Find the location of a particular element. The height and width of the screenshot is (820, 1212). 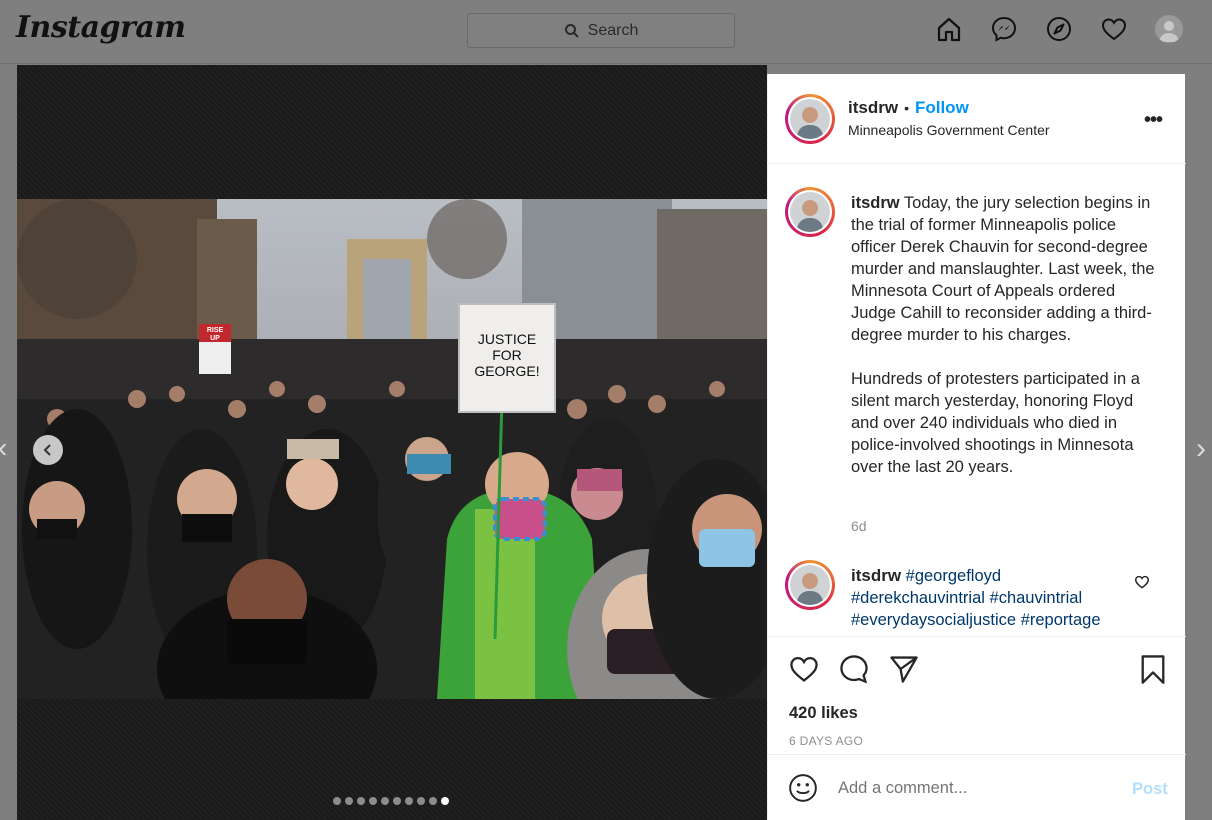

caption-author-avatar is located at coordinates (810, 212).